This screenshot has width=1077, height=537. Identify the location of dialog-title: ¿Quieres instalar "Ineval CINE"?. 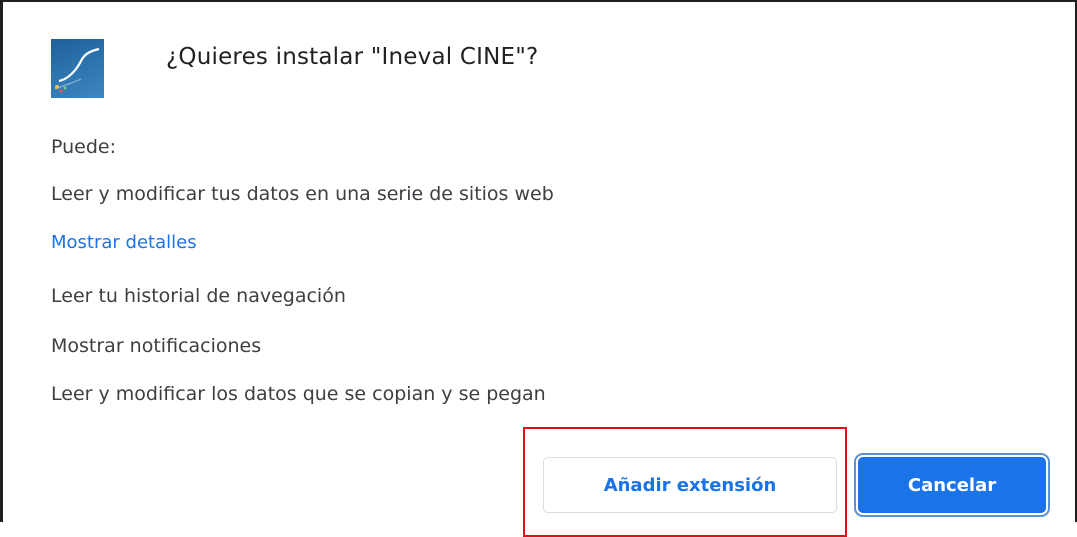
(352, 57).